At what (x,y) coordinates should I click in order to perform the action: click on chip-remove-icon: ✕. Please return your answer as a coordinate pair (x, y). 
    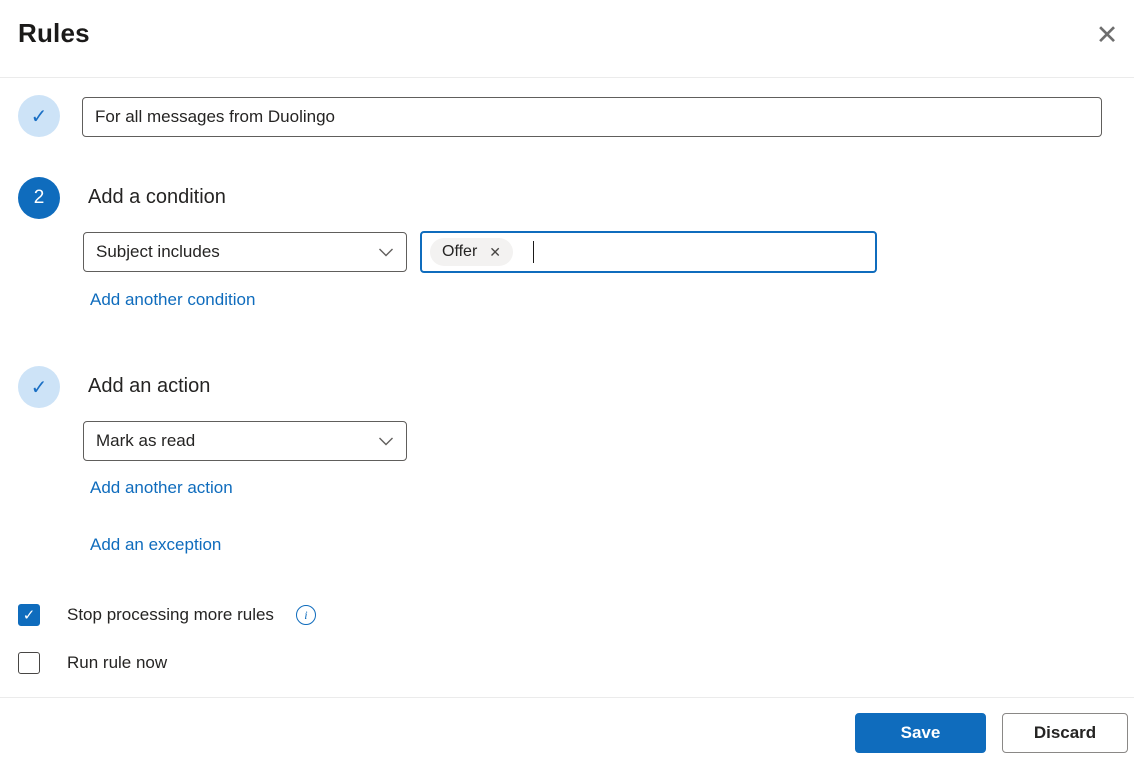
    Looking at the image, I should click on (495, 252).